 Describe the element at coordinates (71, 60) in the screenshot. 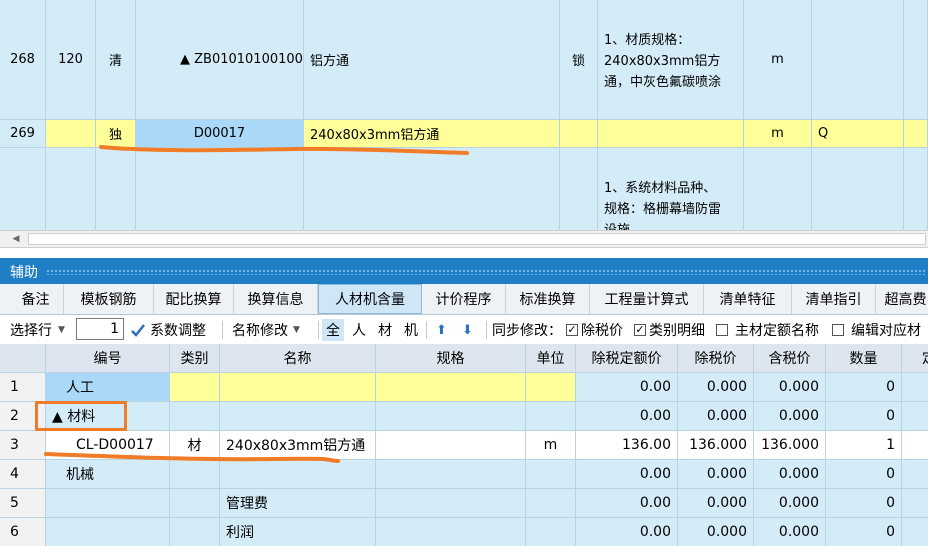

I see `seq-cell: 120` at that location.